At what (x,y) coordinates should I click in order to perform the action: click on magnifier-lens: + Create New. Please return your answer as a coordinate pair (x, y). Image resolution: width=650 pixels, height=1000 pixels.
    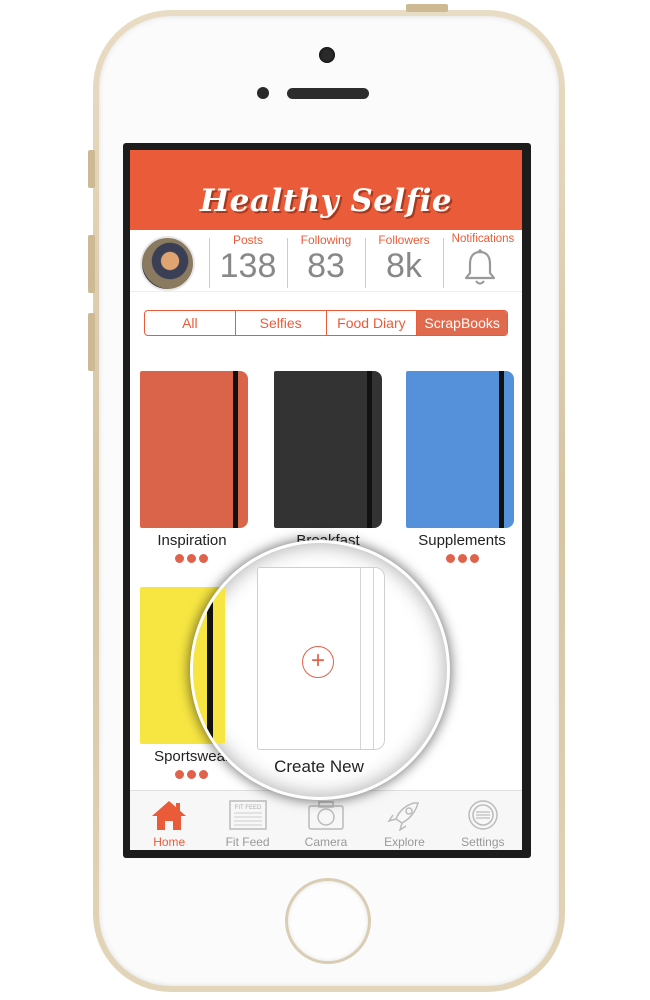
    Looking at the image, I should click on (320, 670).